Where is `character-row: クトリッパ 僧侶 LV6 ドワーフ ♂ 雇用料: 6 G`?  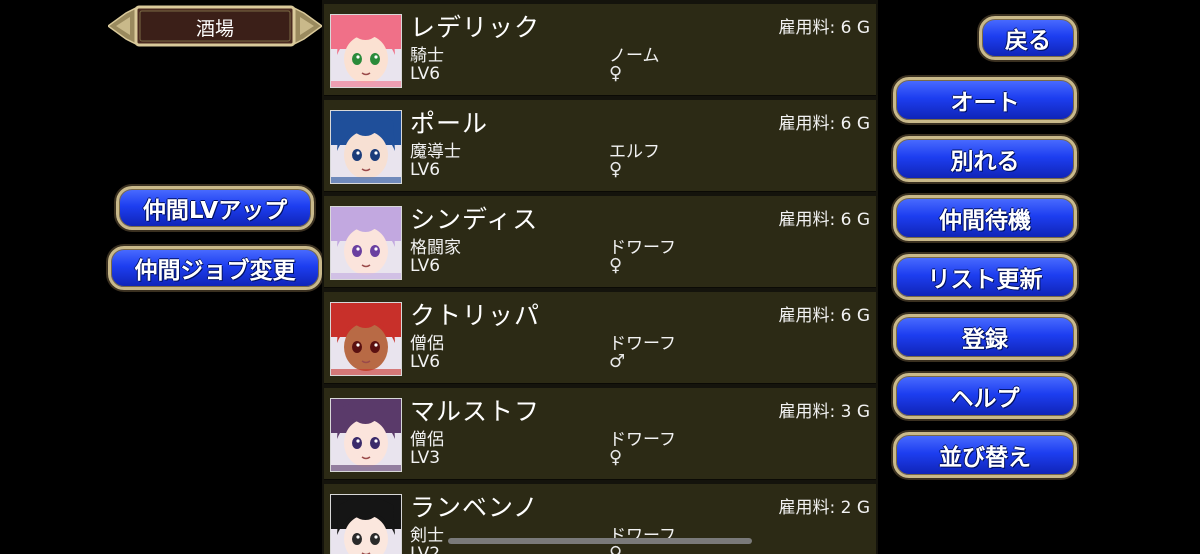
character-row: クトリッパ 僧侶 LV6 ドワーフ ♂ 雇用料: 6 G is located at coordinates (600, 338).